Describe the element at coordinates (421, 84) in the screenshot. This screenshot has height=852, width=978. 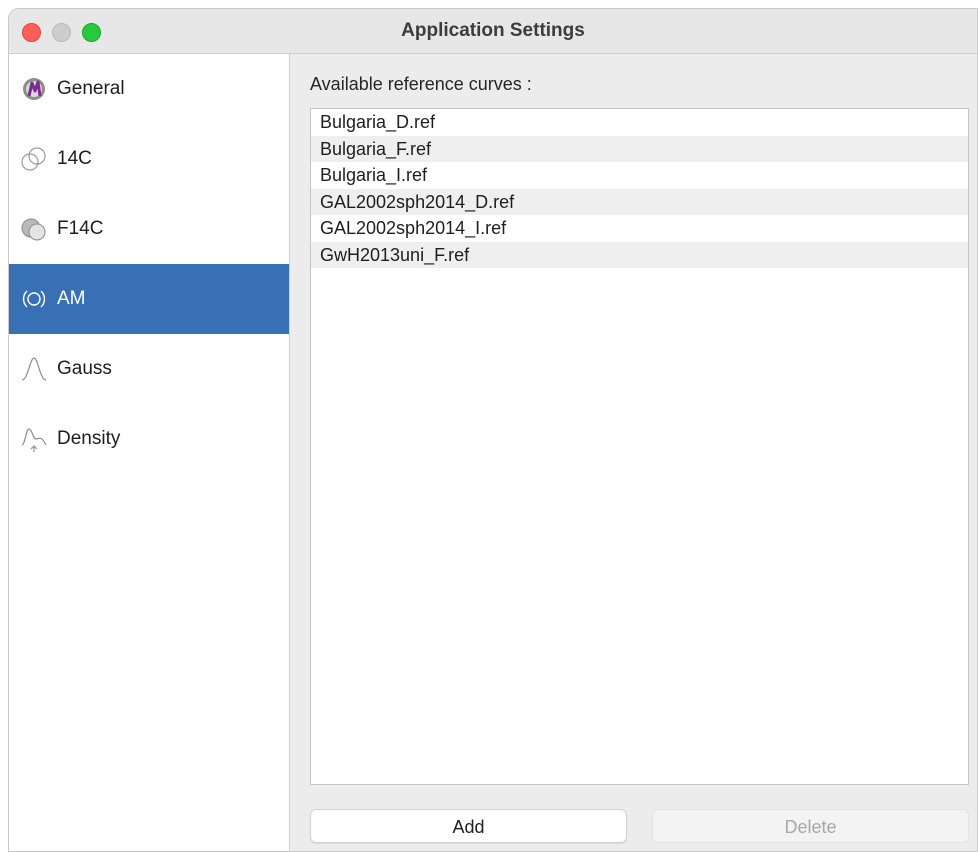
I see `reference-curves-label: Available reference curves :` at that location.